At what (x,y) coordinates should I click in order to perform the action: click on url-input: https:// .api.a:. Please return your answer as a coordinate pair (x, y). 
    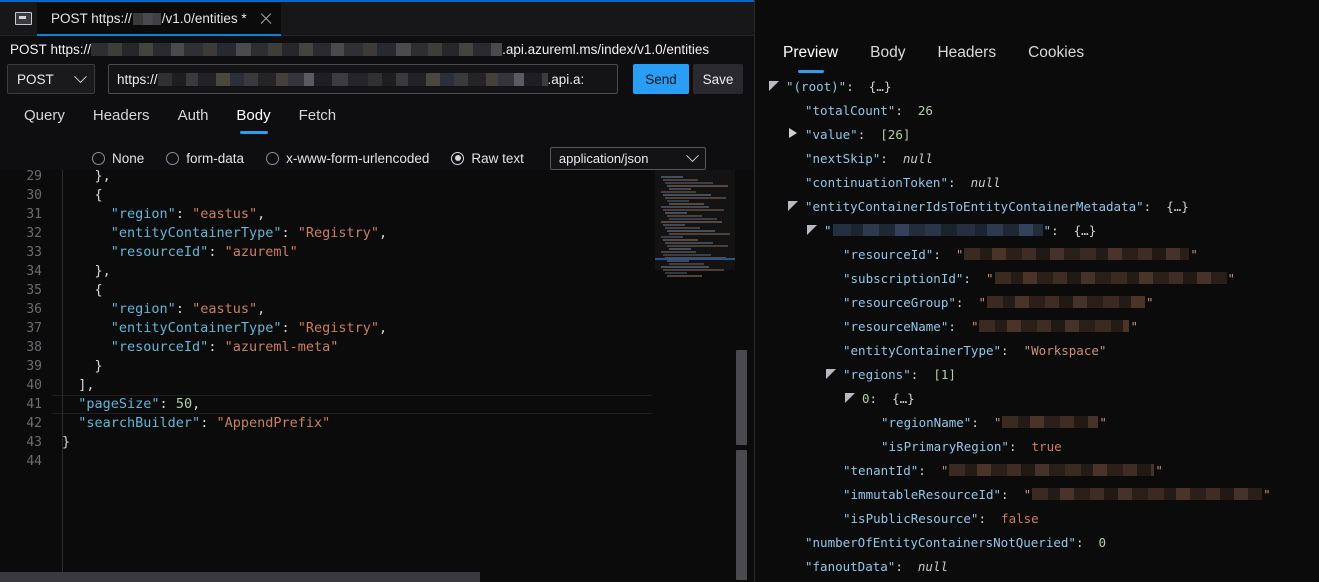
    Looking at the image, I should click on (363, 79).